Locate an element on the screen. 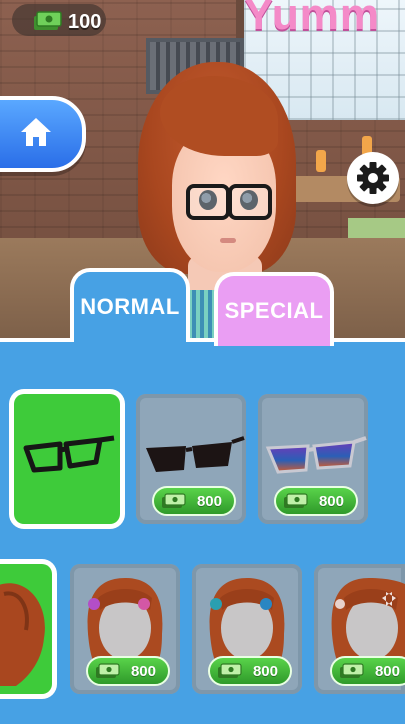  tab-normal: NORMAL is located at coordinates (130, 305).